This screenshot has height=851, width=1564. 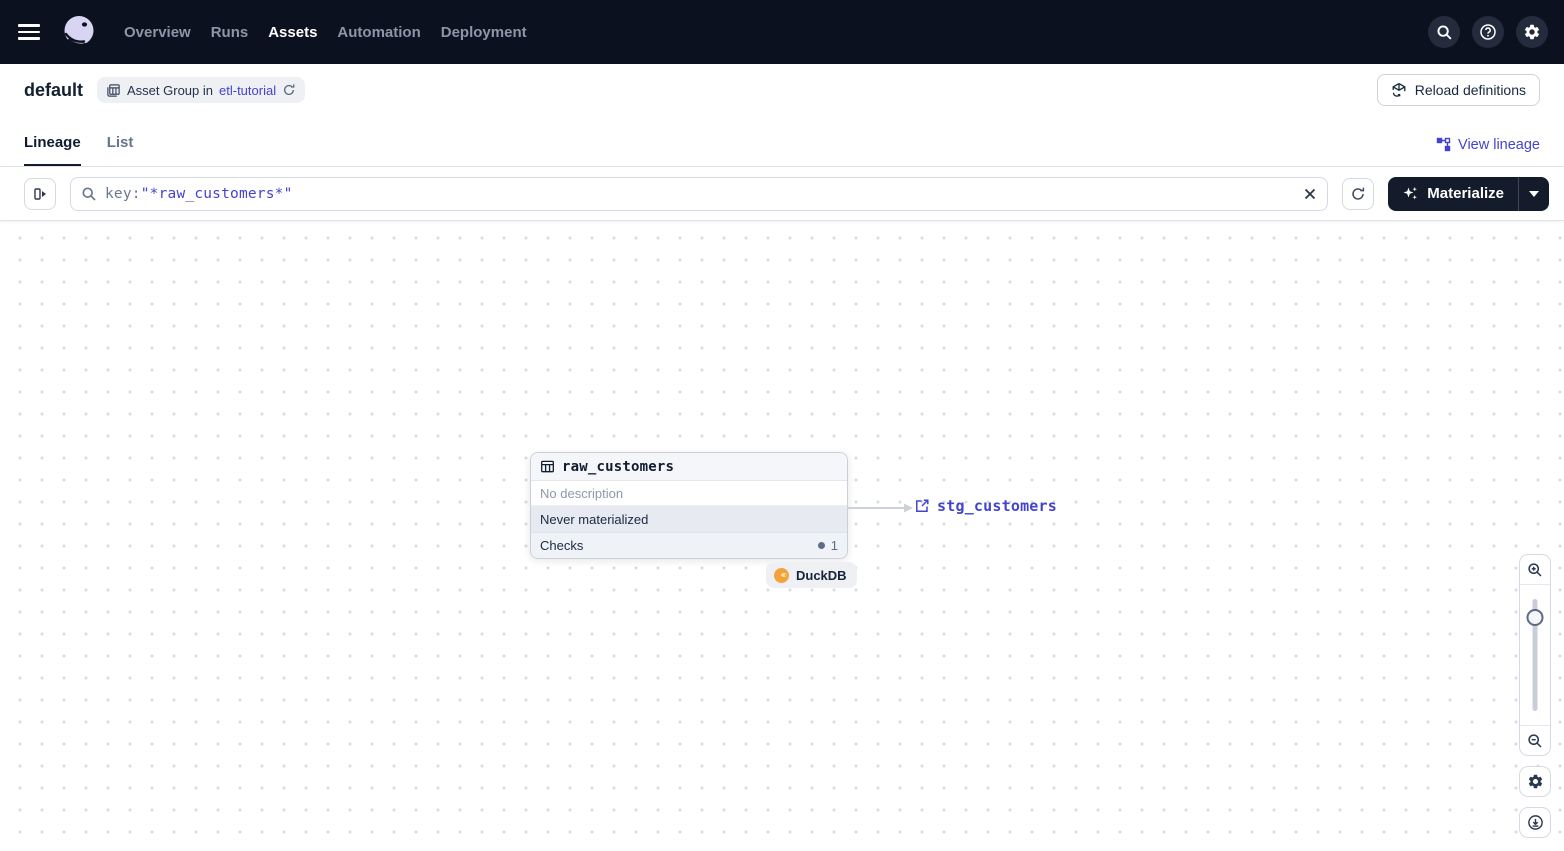 I want to click on nav-help-button, so click(x=1488, y=32).